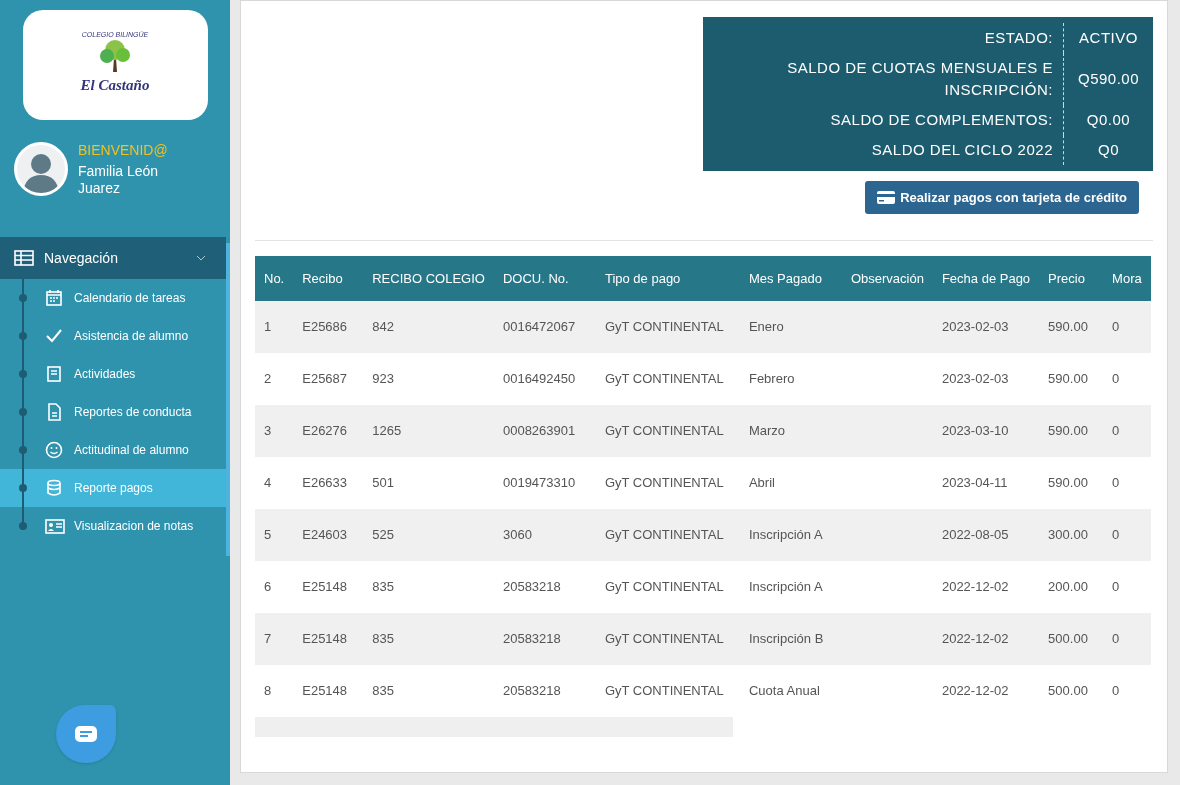 The image size is (1180, 785). Describe the element at coordinates (428, 278) in the screenshot. I see `column-header: RECIBO COLEGIO` at that location.